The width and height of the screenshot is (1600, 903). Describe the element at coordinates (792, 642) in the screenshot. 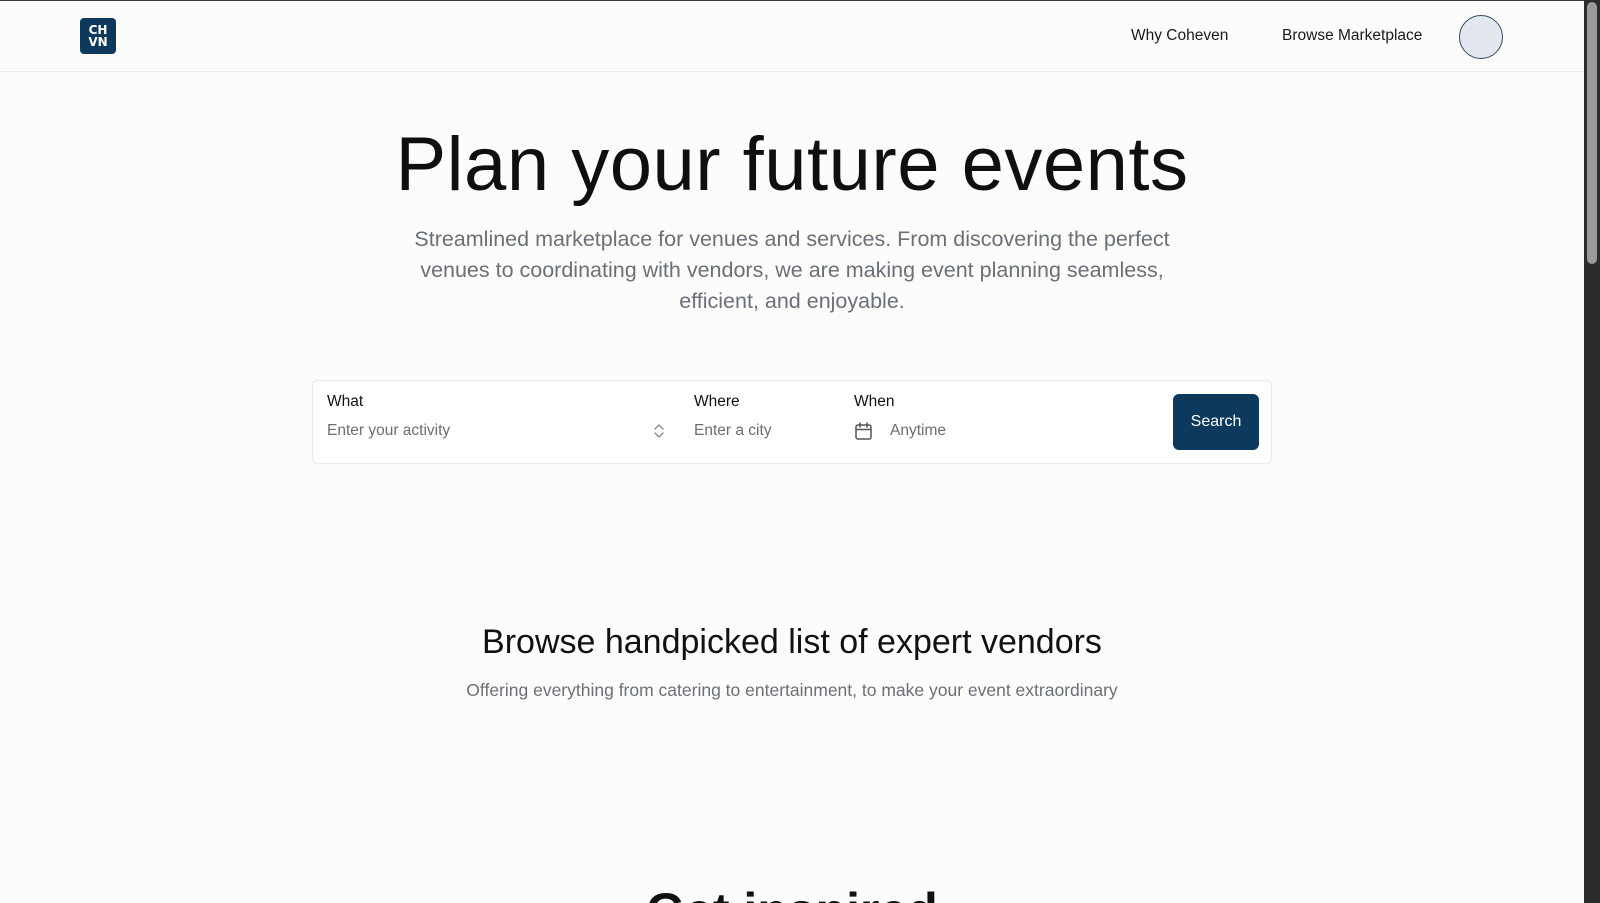

I see `vendors-section-title: Browse handpicked list of expert vendors` at that location.